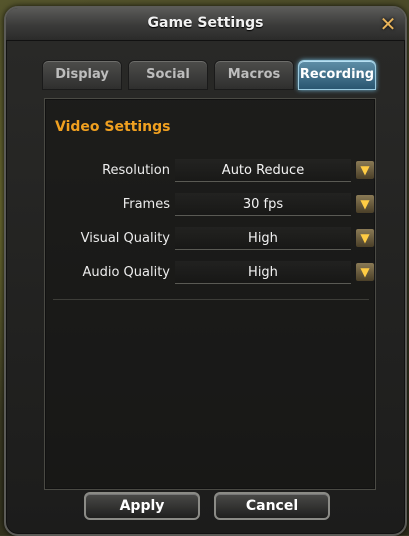 The height and width of the screenshot is (536, 409). I want to click on audio-quality-select: High, so click(263, 272).